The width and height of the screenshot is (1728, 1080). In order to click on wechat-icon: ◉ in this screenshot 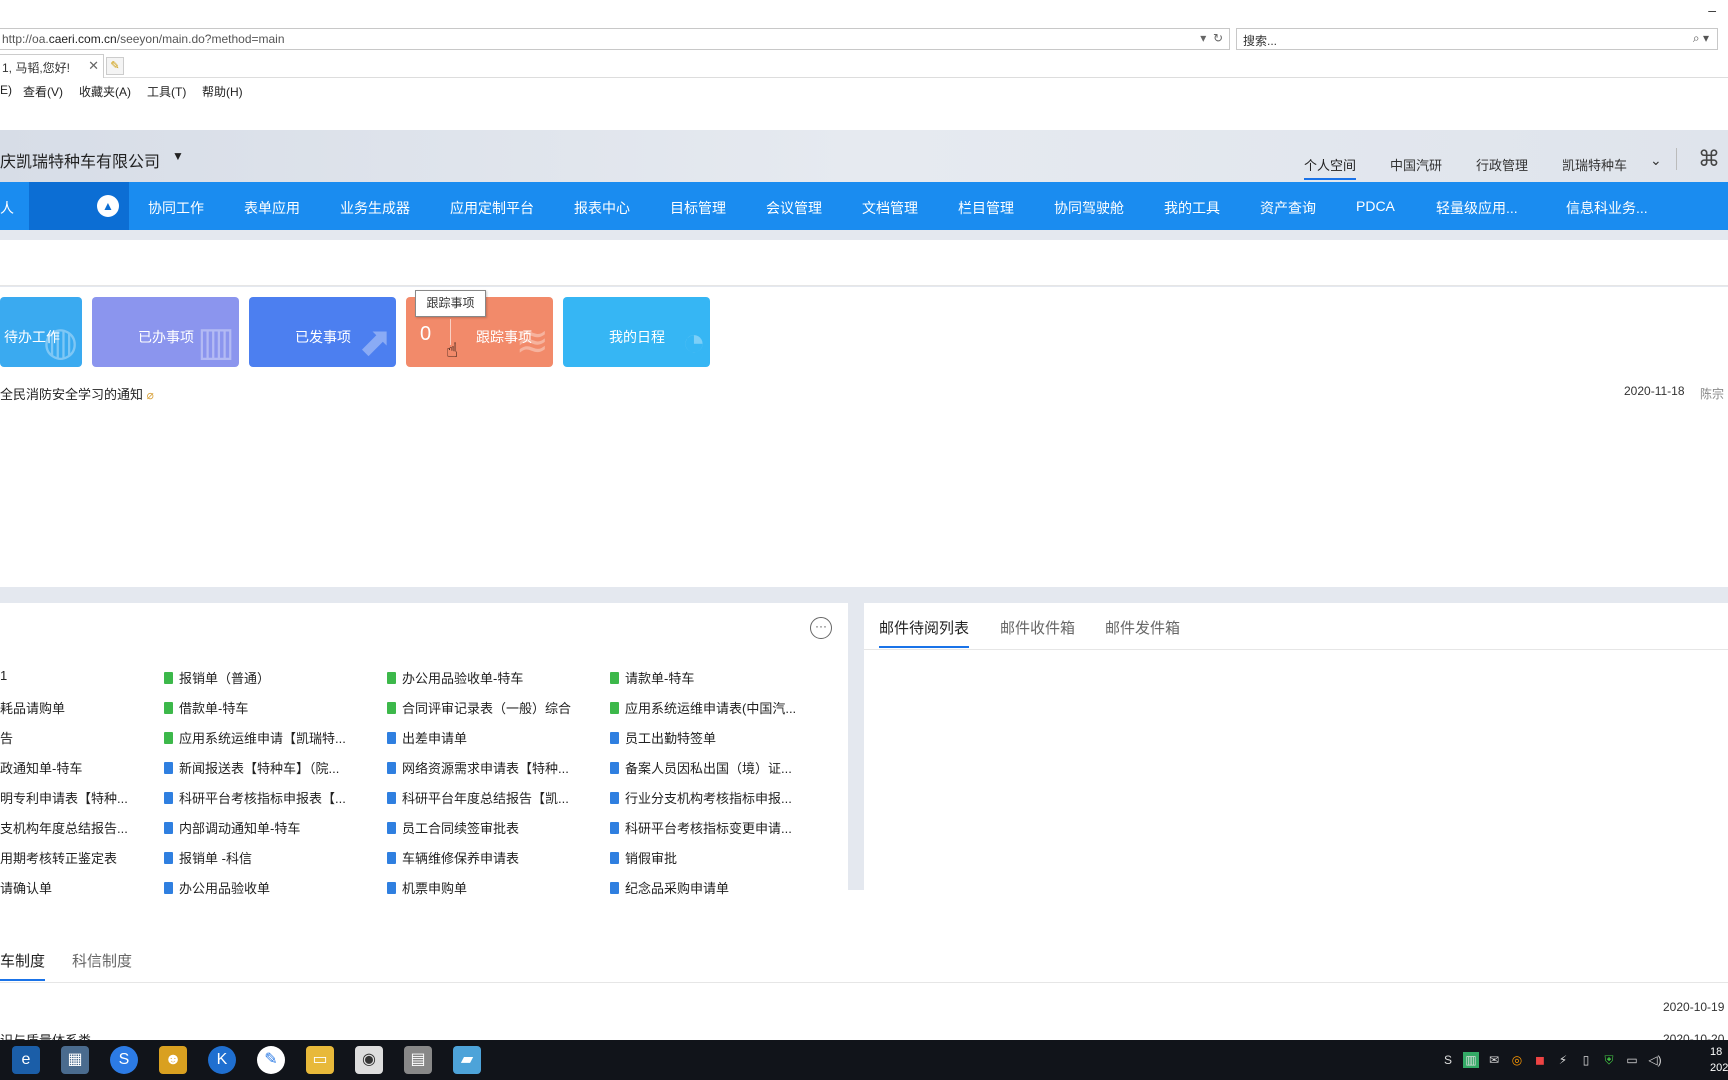, I will do `click(369, 1060)`.